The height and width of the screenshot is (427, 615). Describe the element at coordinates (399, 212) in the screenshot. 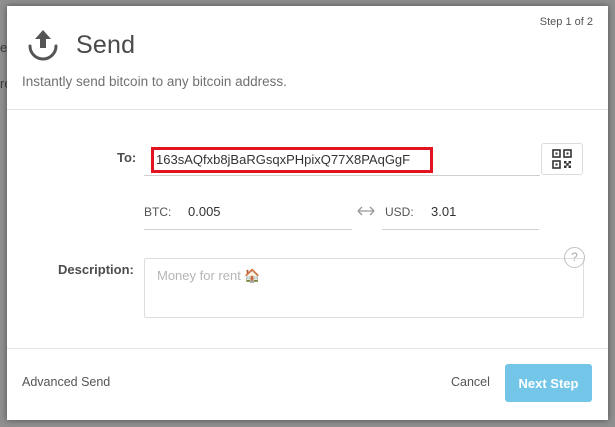

I see `usd-label: USD:` at that location.